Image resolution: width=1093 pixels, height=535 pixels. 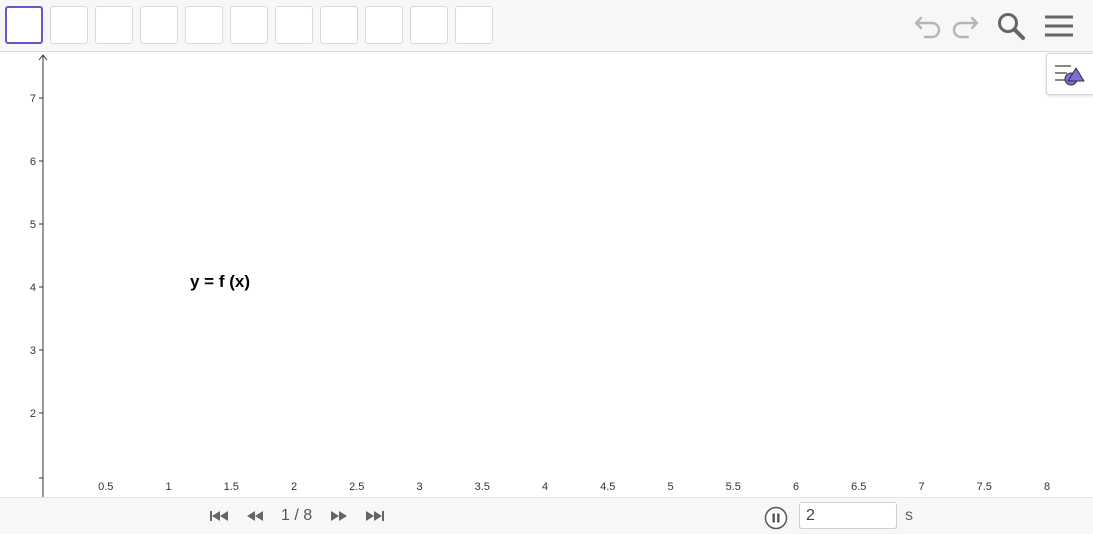 What do you see at coordinates (219, 516) in the screenshot?
I see `skip-first-icon` at bounding box center [219, 516].